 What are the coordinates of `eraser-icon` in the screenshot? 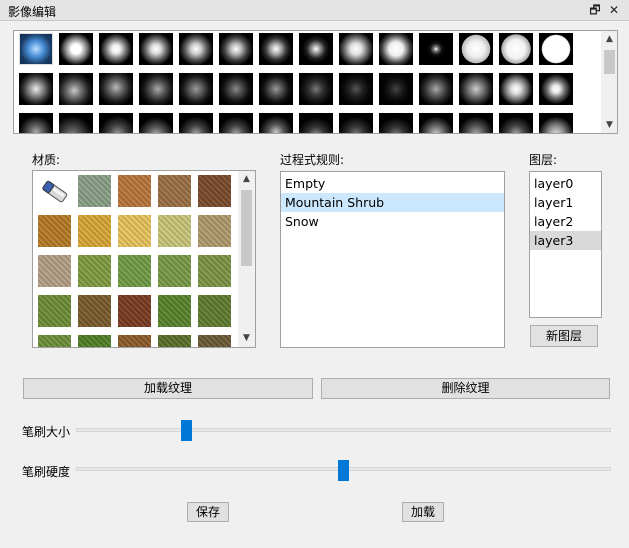 It's located at (54, 191).